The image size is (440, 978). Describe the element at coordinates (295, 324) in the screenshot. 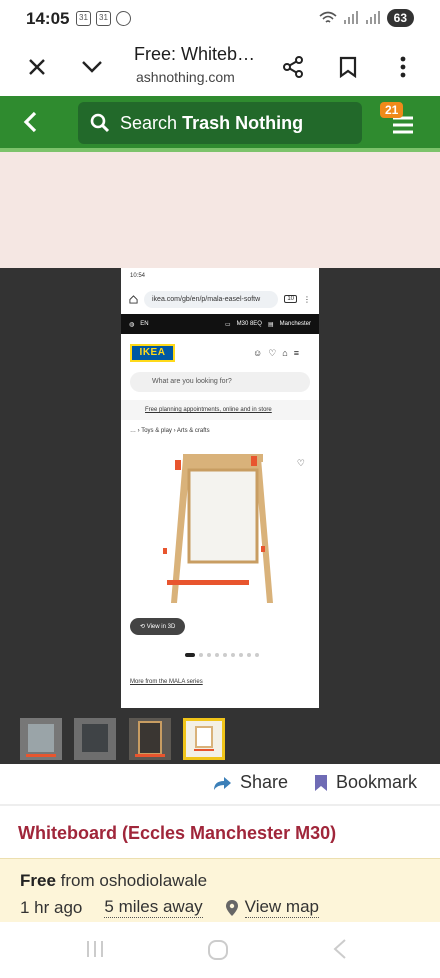

I see `photo-store: Manchester` at that location.